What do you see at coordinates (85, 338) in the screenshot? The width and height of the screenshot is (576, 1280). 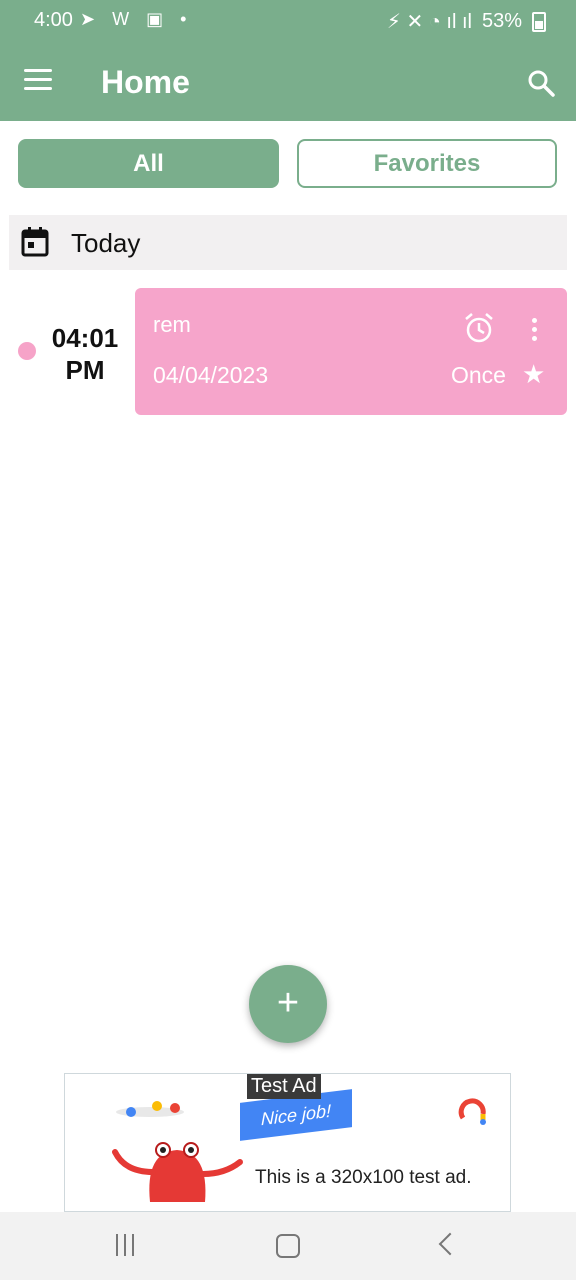 I see `reminder-time-value: 04:01` at bounding box center [85, 338].